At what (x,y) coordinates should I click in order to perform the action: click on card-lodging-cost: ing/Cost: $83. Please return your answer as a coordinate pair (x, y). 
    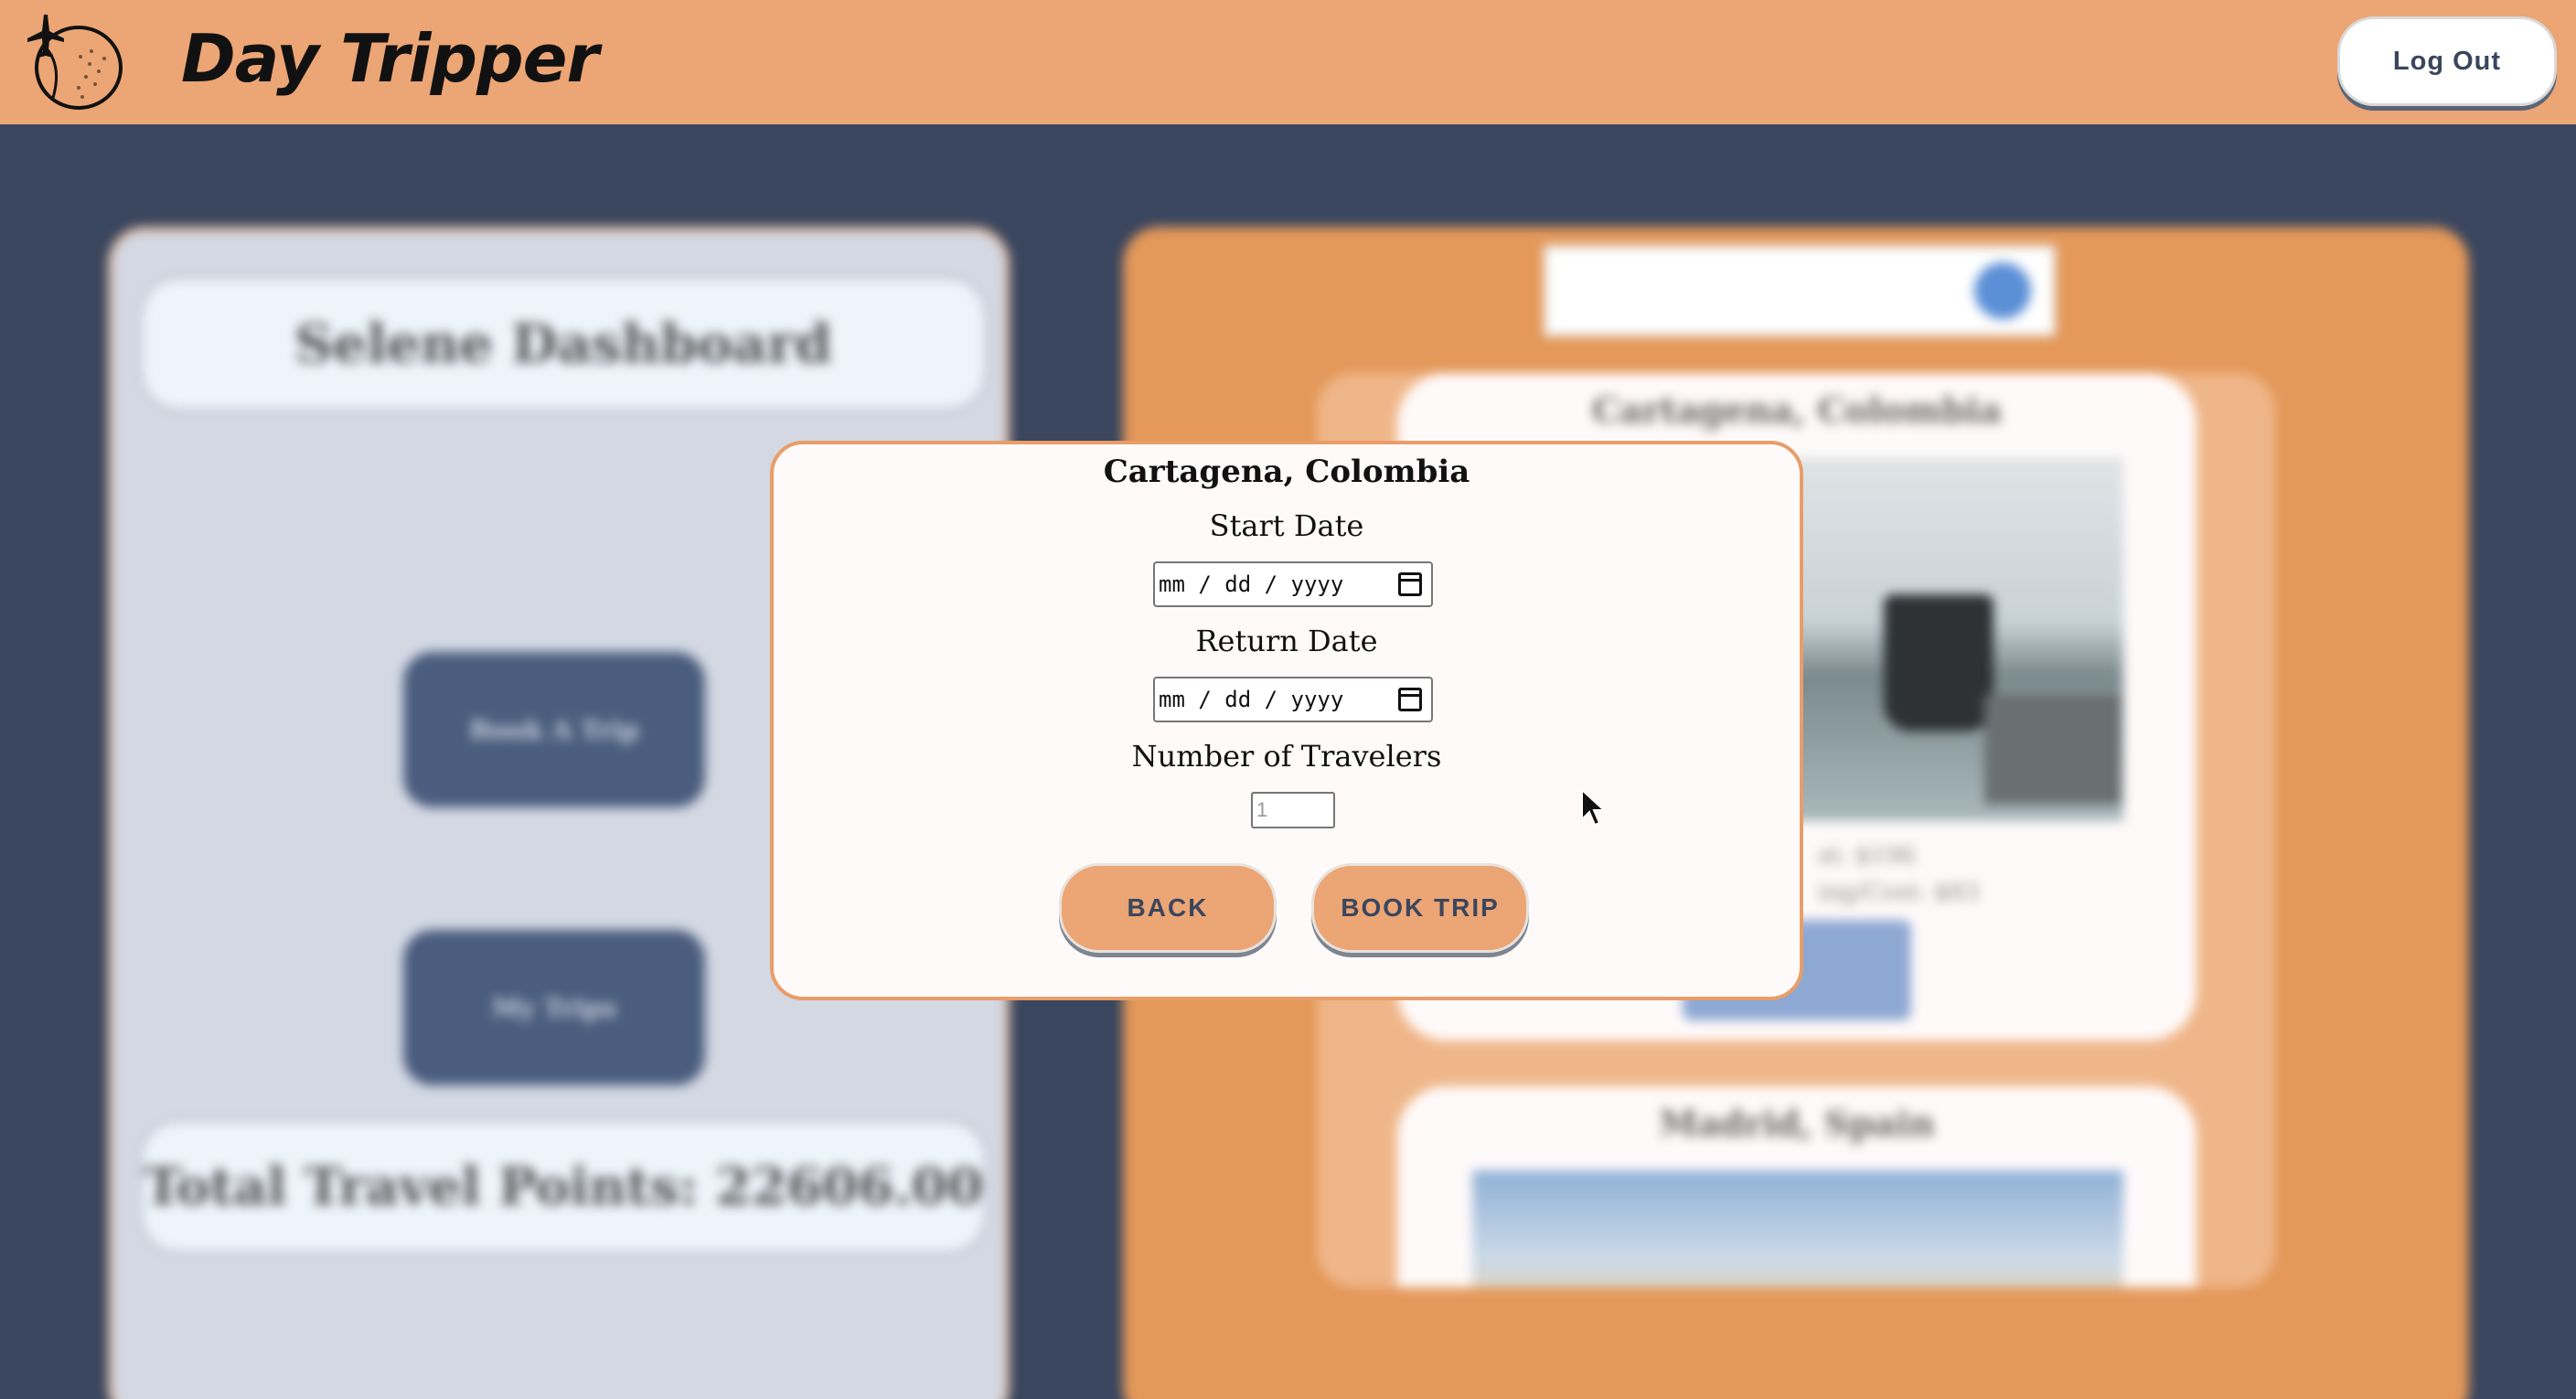
    Looking at the image, I should click on (1899, 892).